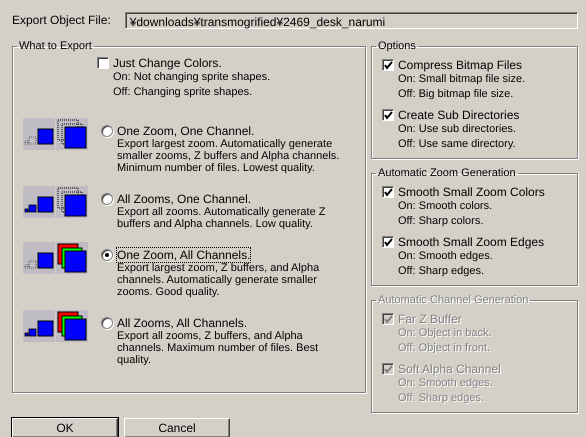 This screenshot has height=437, width=586. Describe the element at coordinates (65, 427) in the screenshot. I see `dialog-button: OK` at that location.